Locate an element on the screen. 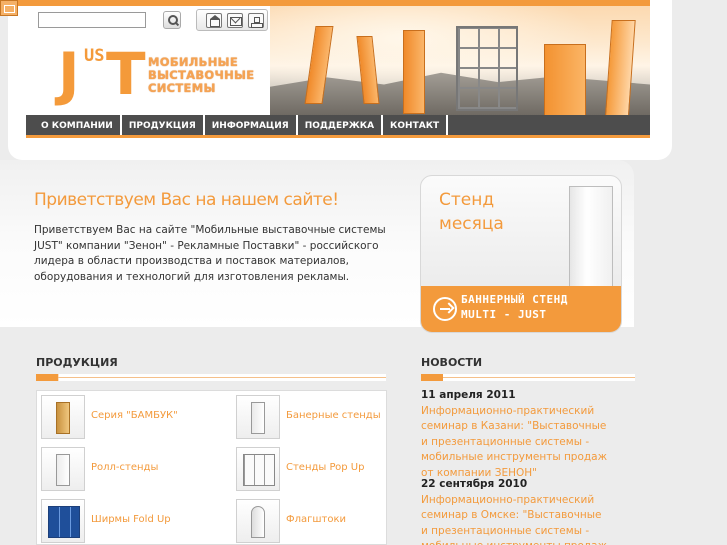 This screenshot has width=727, height=545. bamboo-stand-icon is located at coordinates (63, 418).